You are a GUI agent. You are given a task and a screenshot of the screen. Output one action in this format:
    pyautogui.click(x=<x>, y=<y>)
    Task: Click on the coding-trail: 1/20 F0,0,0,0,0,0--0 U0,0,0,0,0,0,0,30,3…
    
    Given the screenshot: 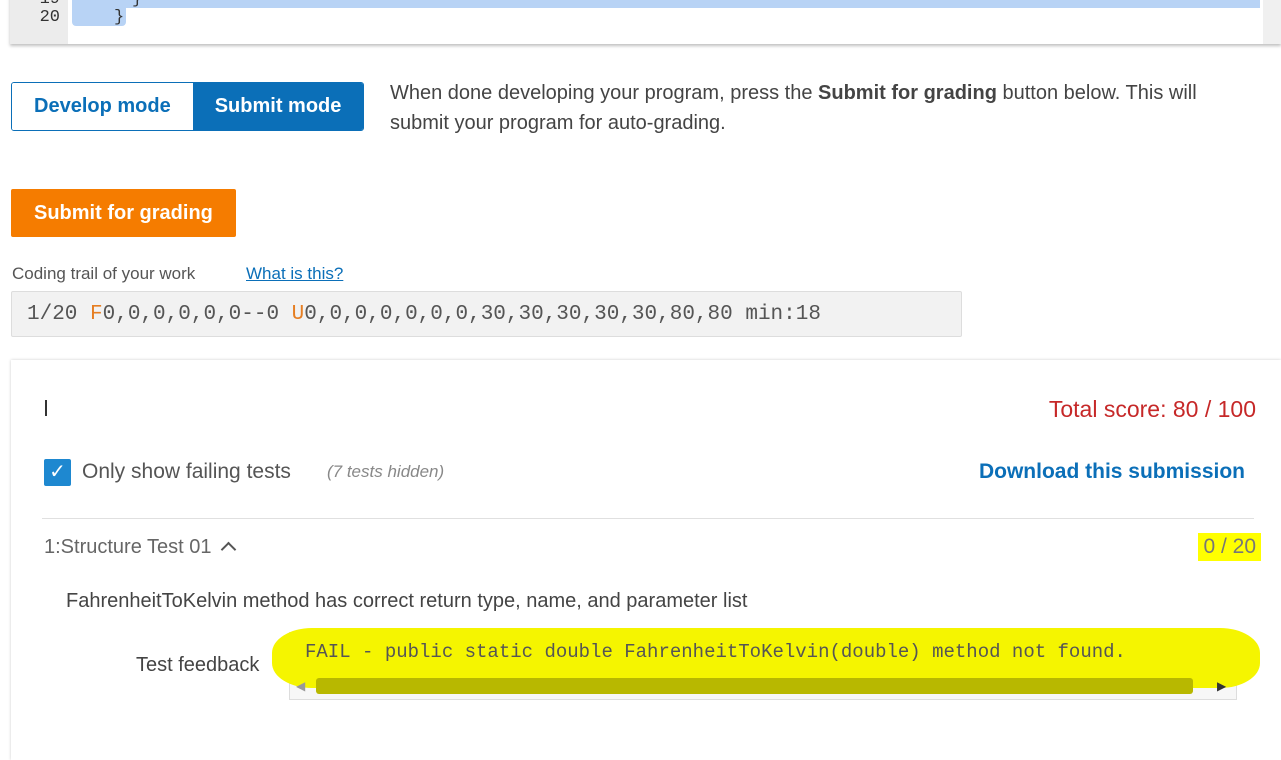 What is the action you would take?
    pyautogui.click(x=486, y=314)
    